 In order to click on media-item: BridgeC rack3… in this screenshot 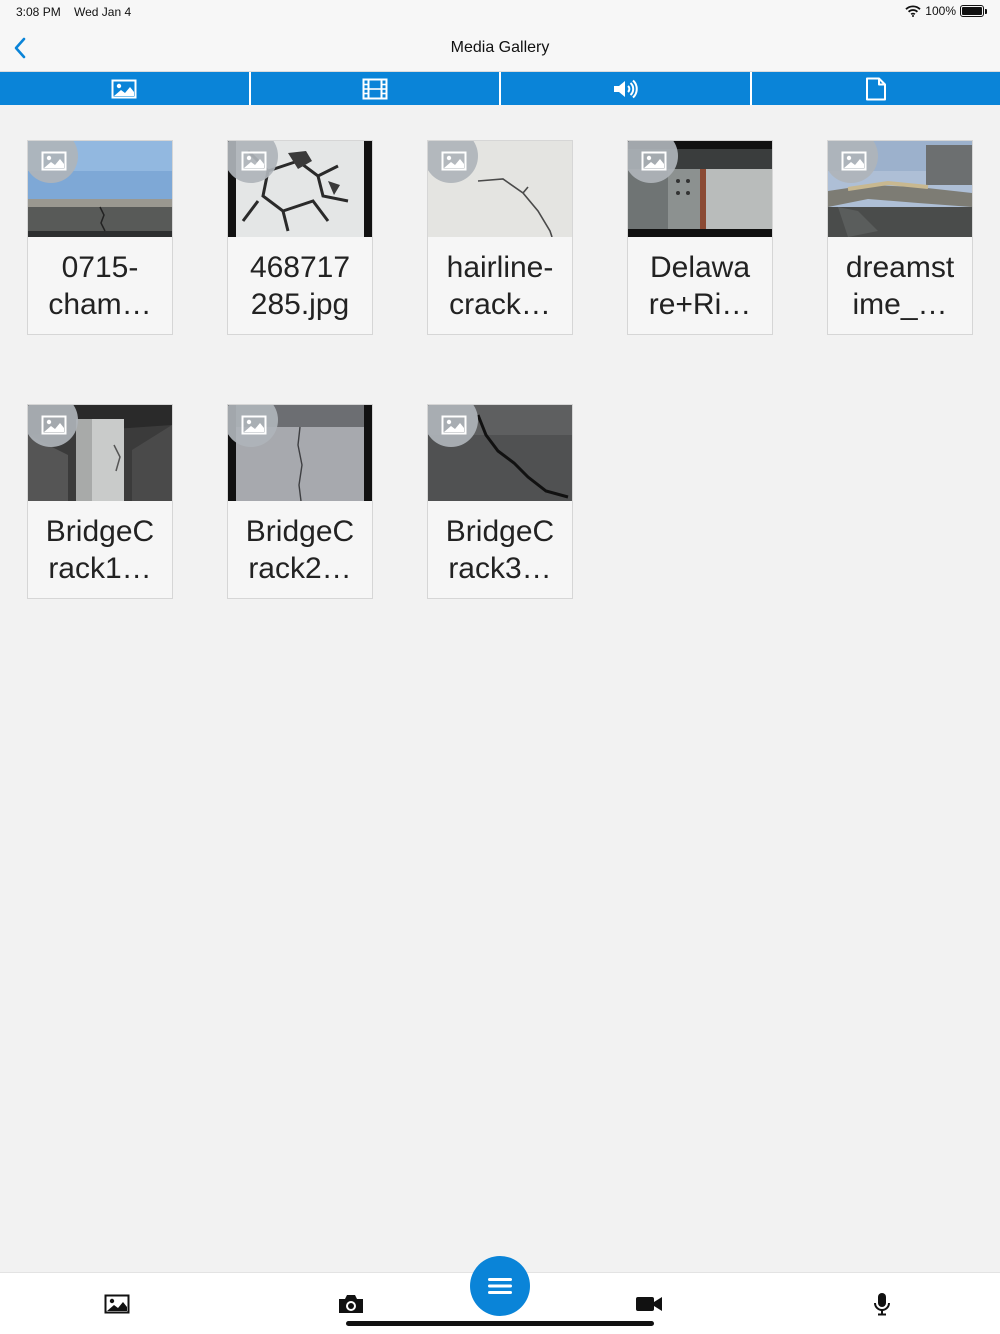, I will do `click(500, 501)`.